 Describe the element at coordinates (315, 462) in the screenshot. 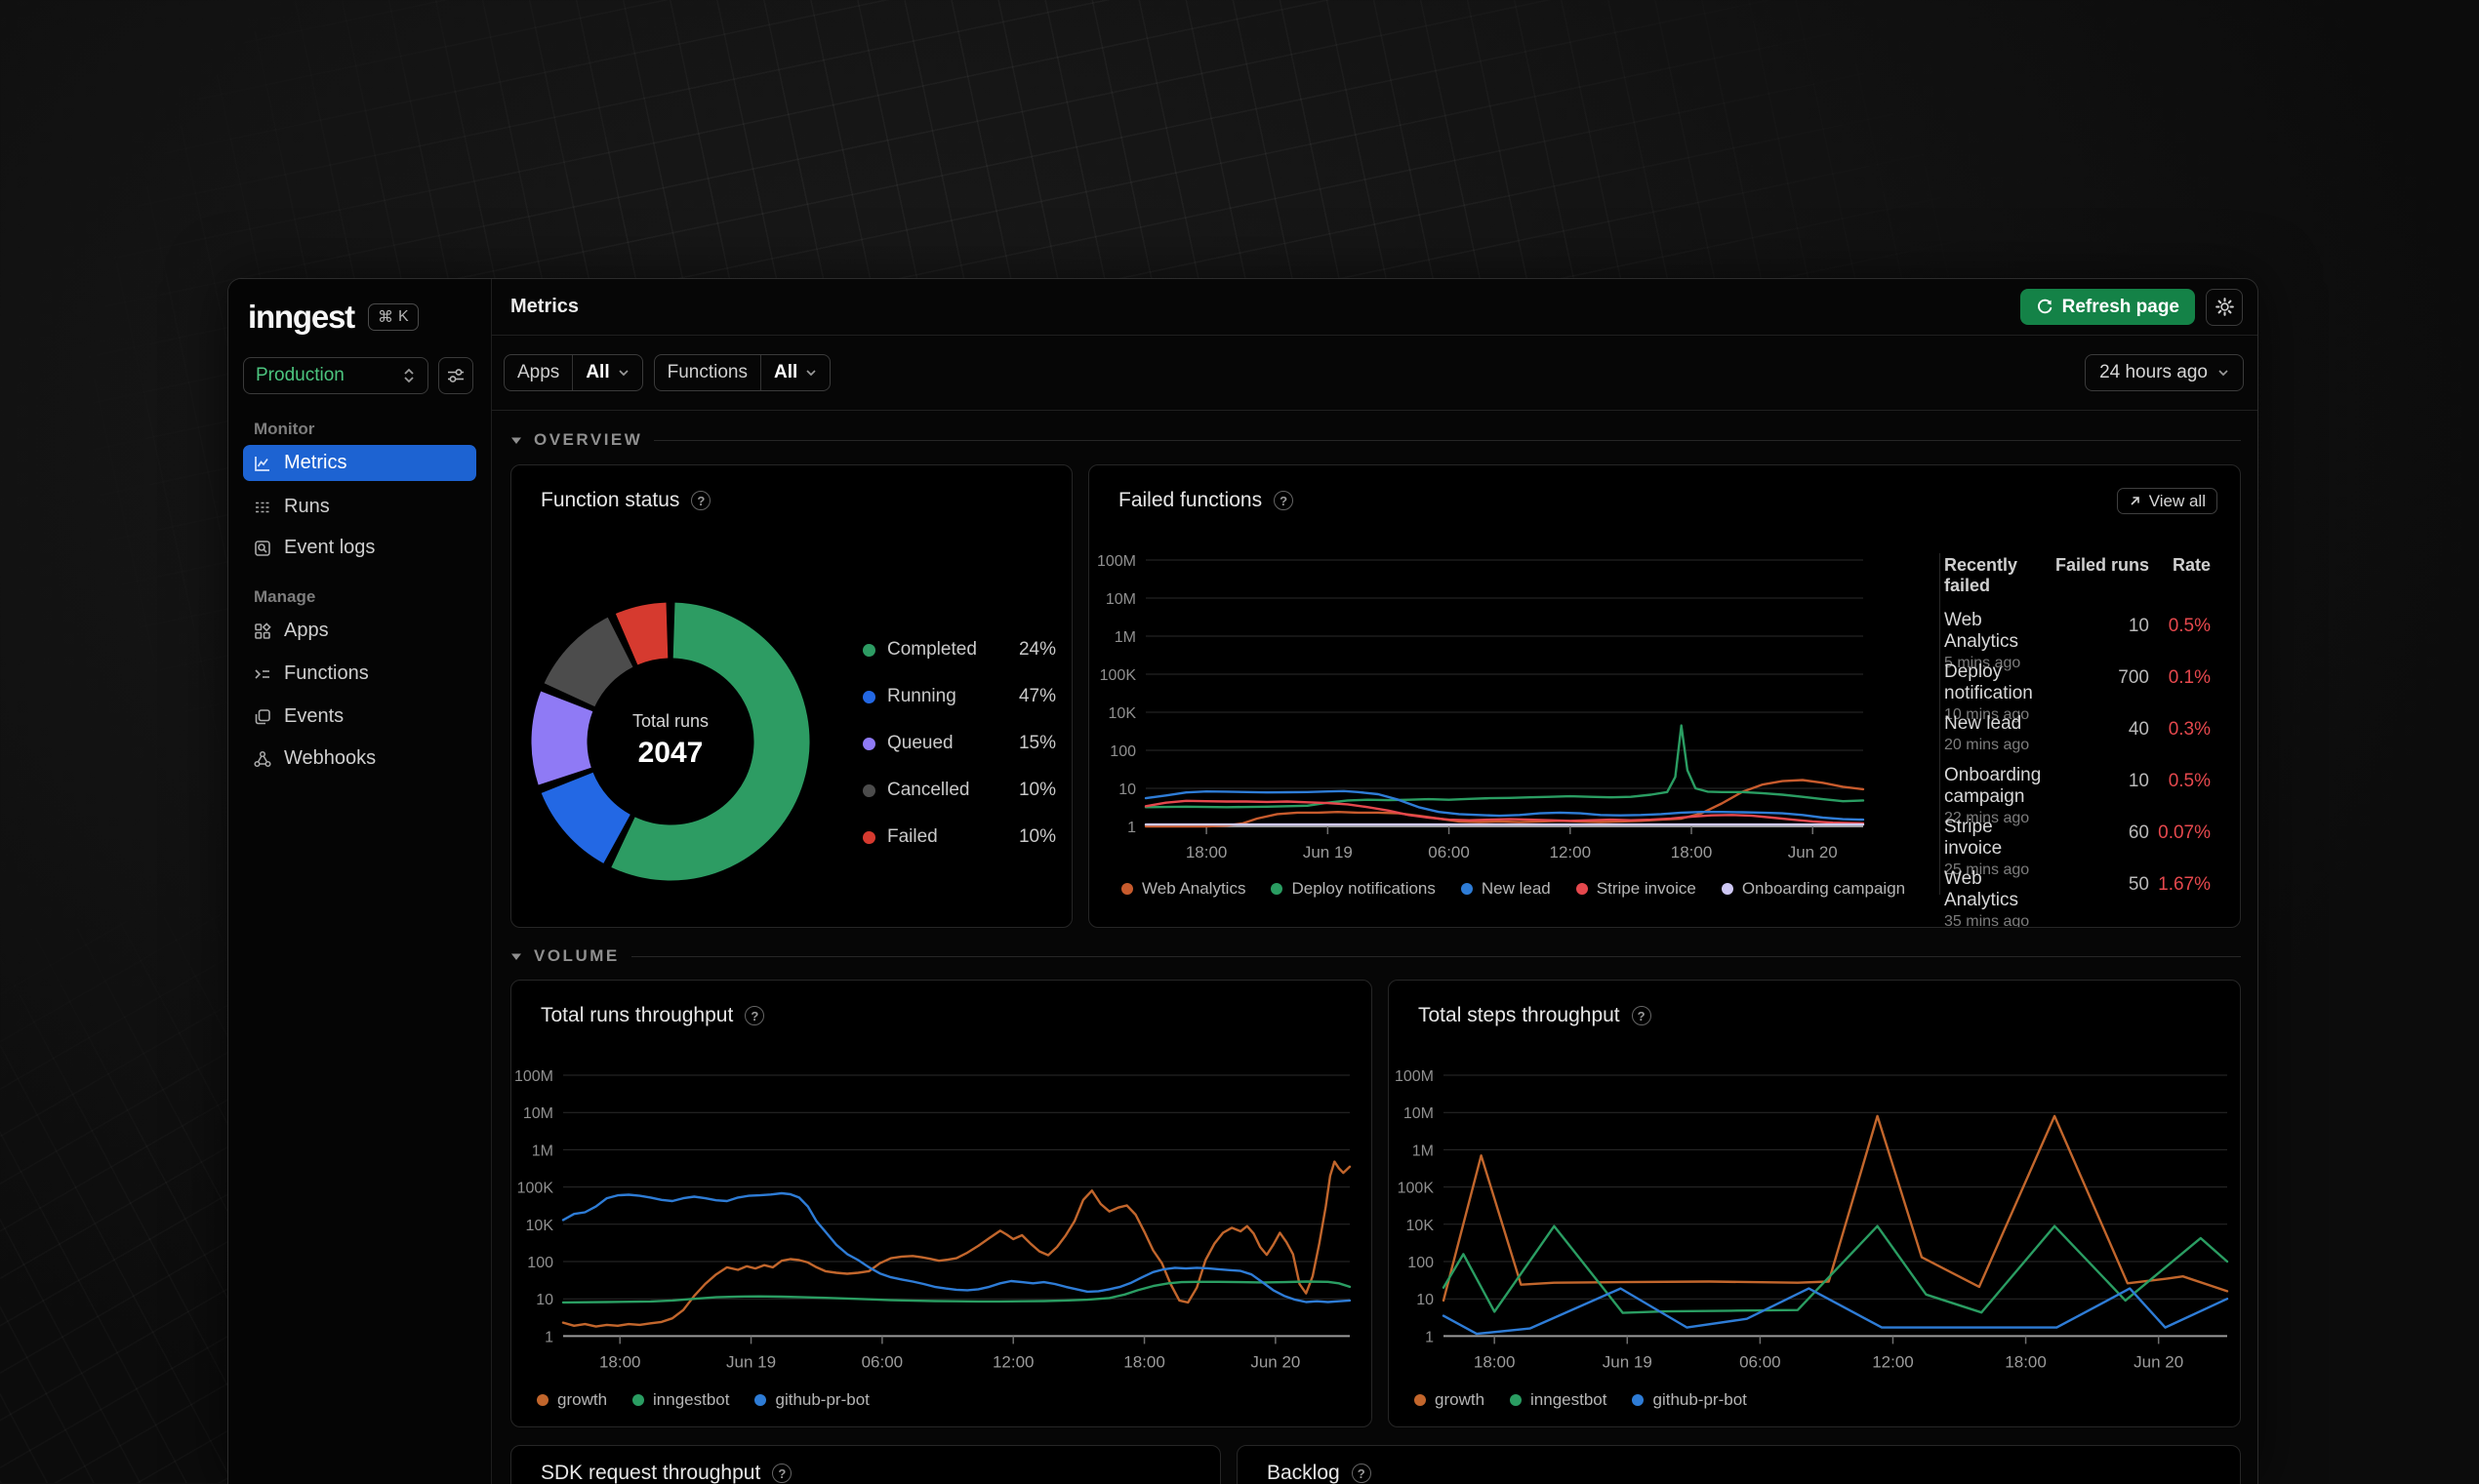

I see `sidebar-item-label: Metrics` at that location.